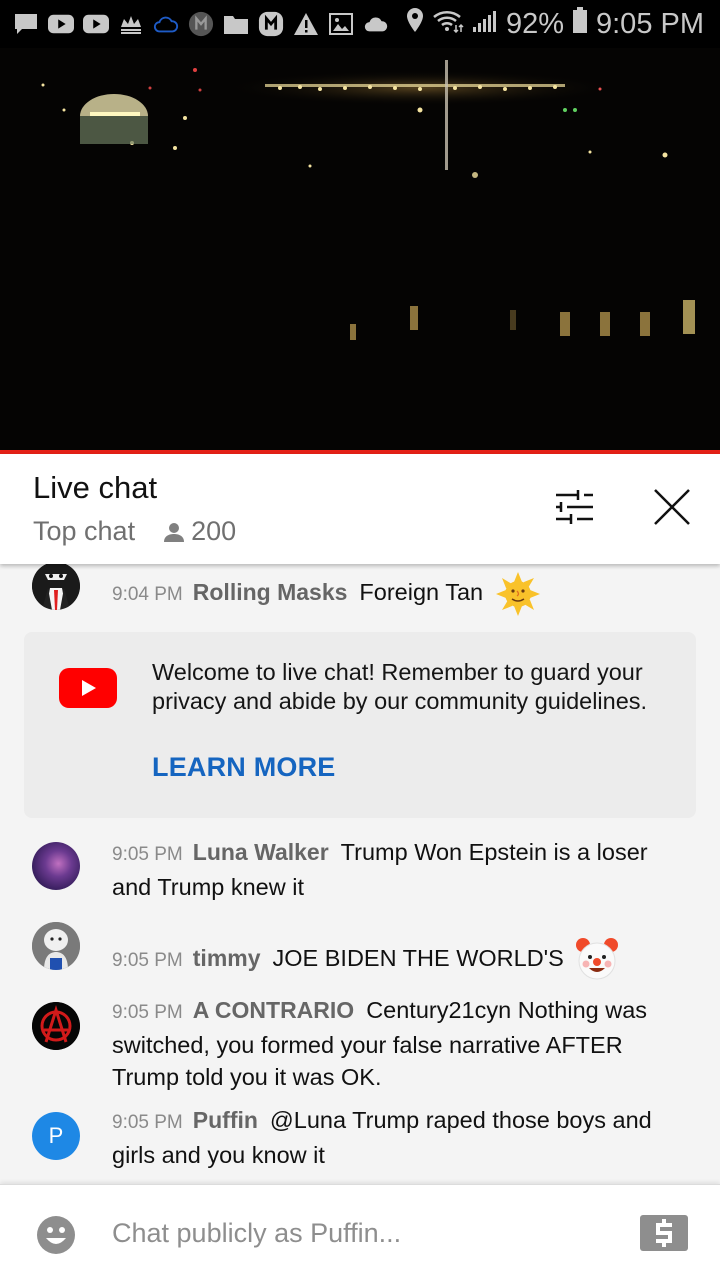  I want to click on clock: 9:05 PM, so click(650, 23).